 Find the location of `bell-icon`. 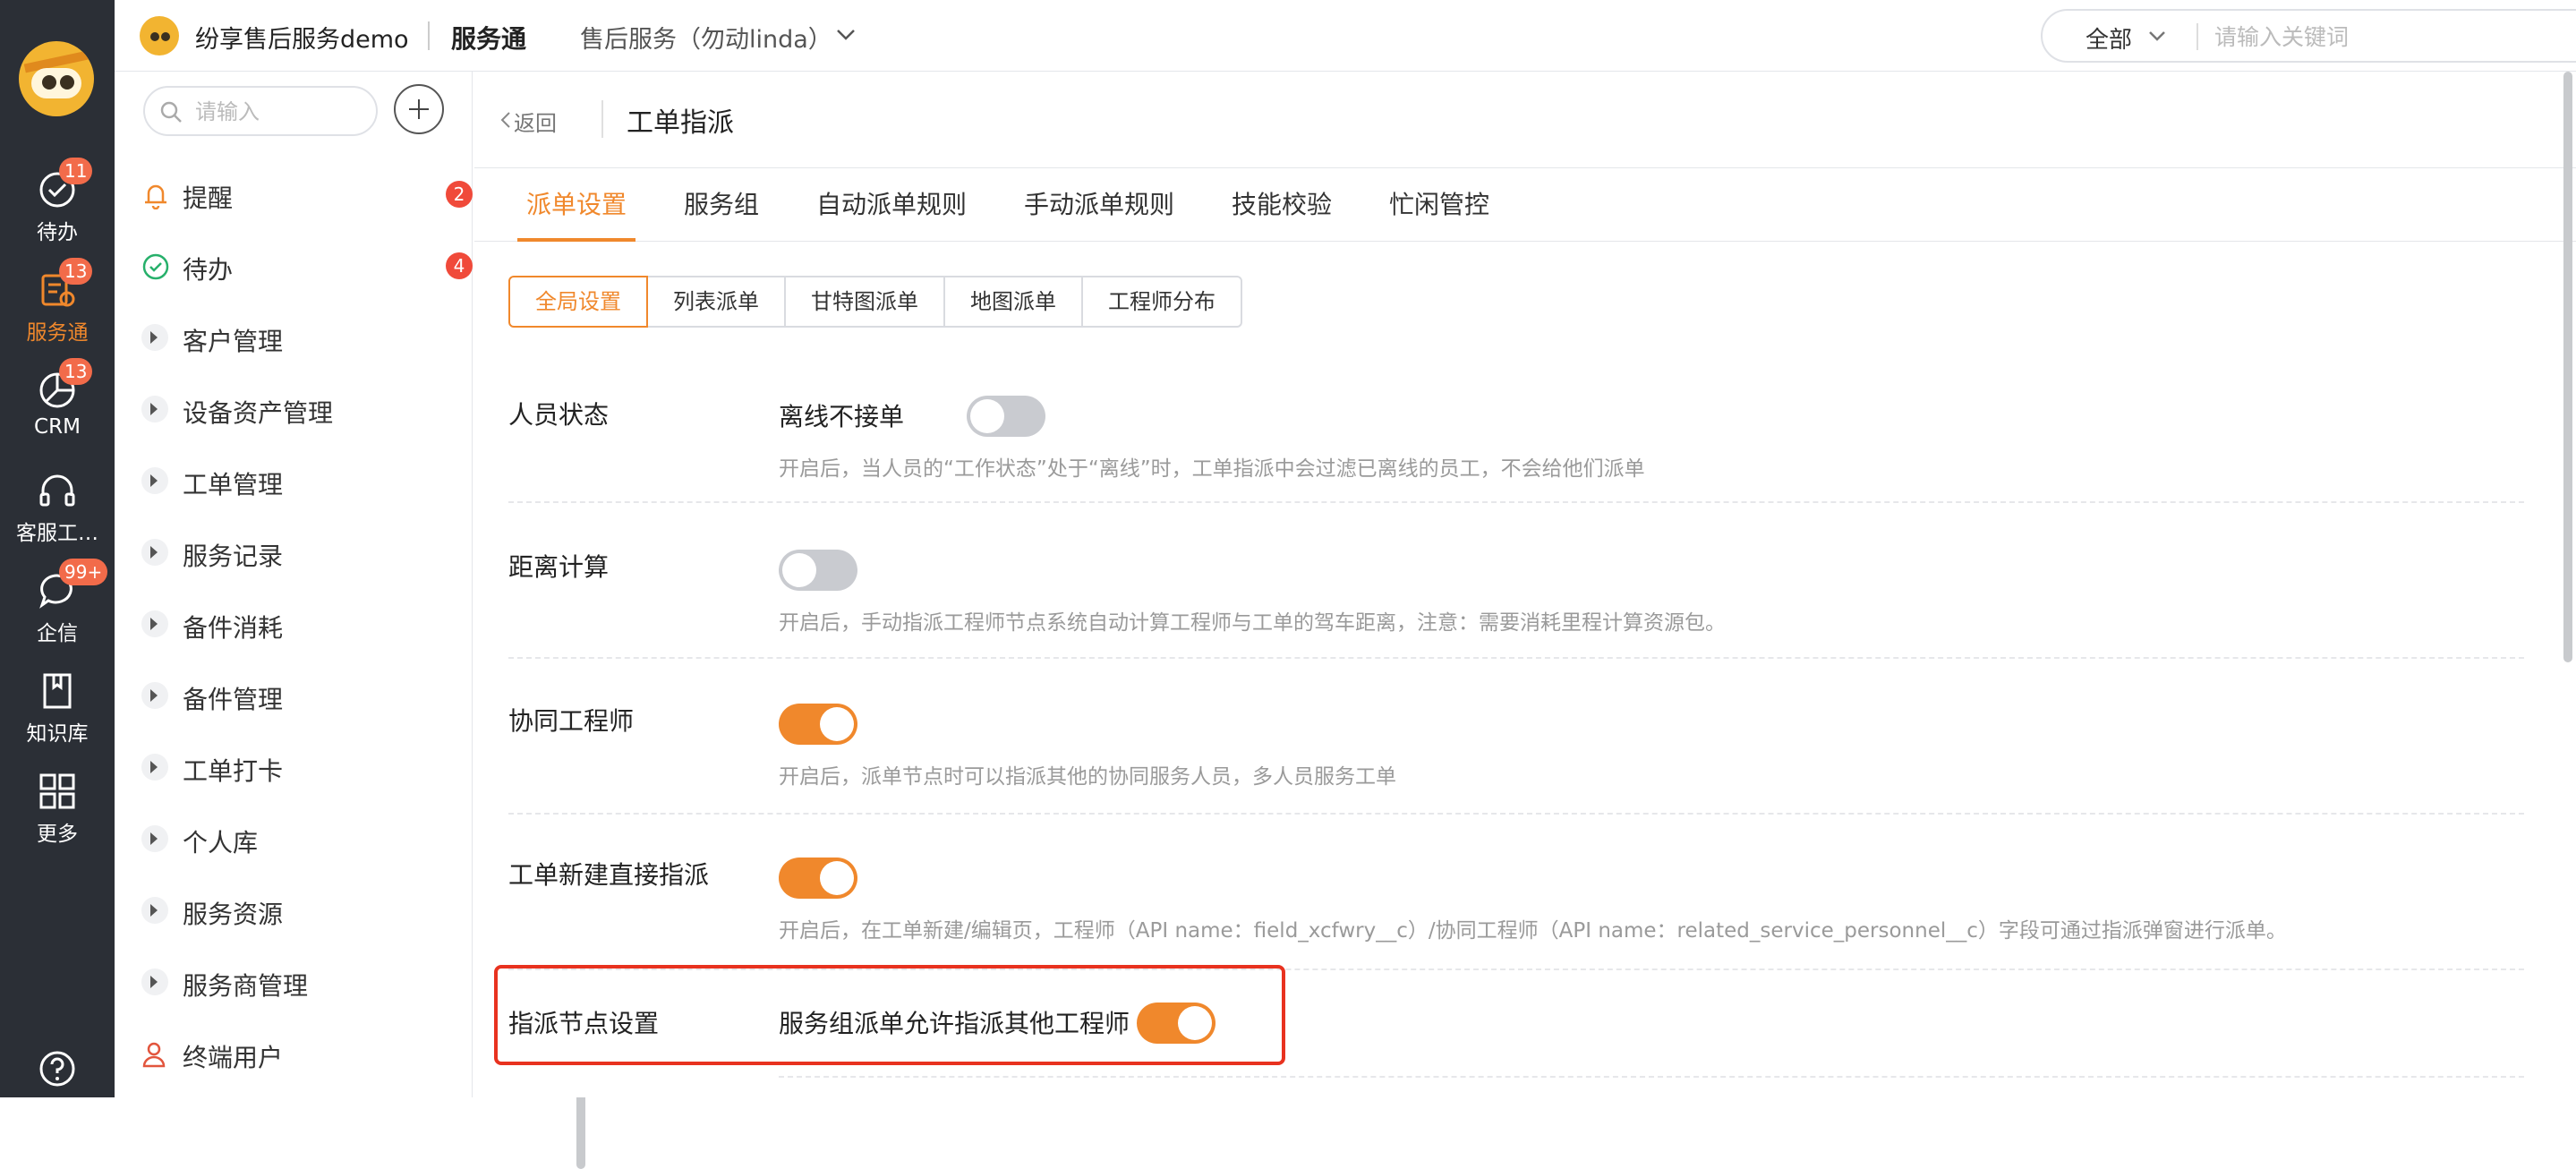

bell-icon is located at coordinates (155, 196).